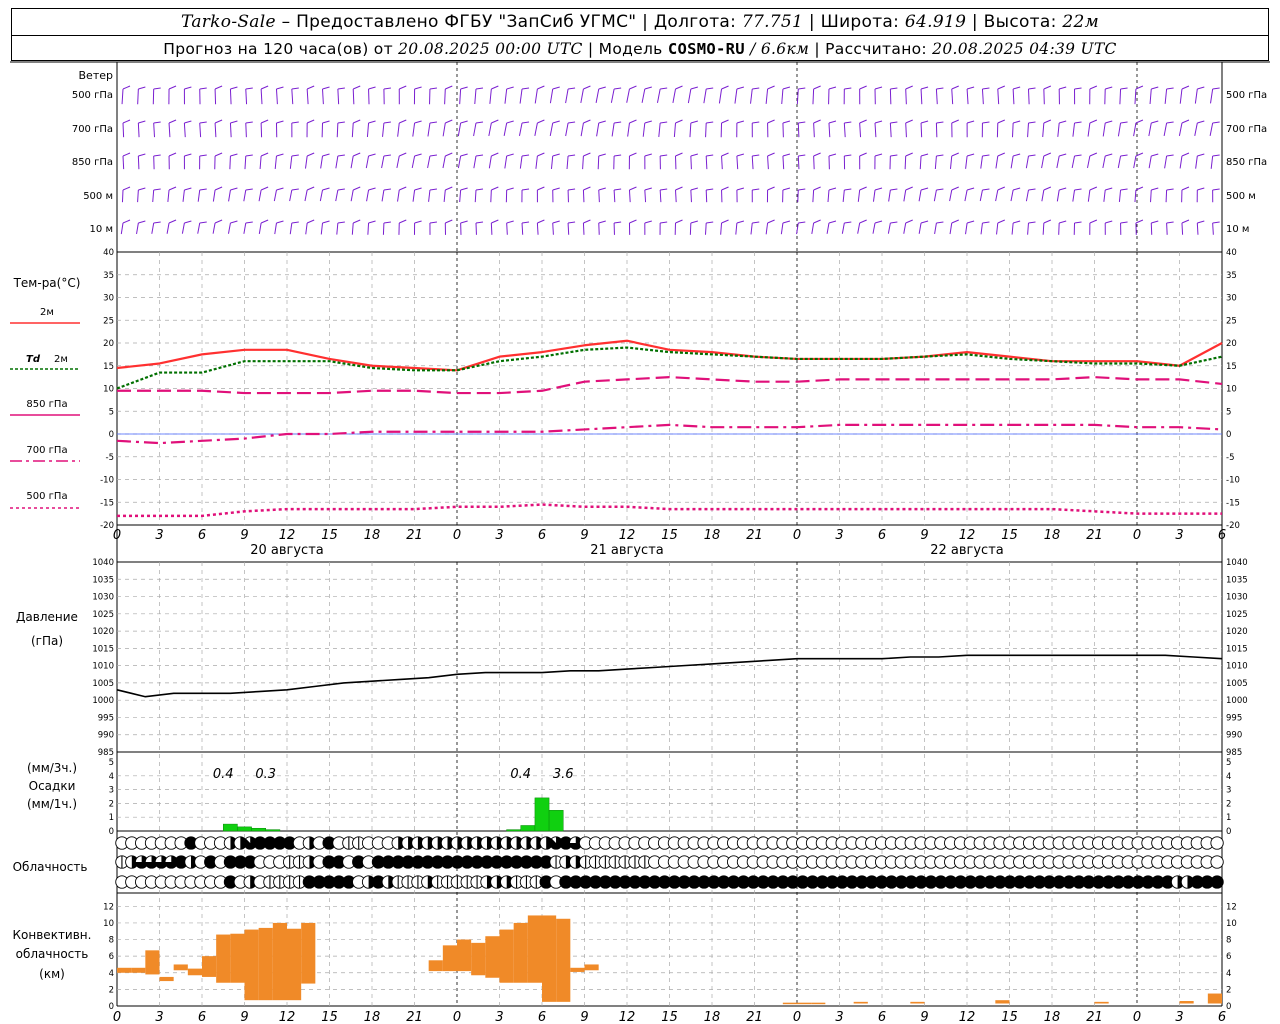 Image resolution: width=1280 pixels, height=1024 pixels. Describe the element at coordinates (520, 774) in the screenshot. I see `precip-total-label: 0.4` at that location.